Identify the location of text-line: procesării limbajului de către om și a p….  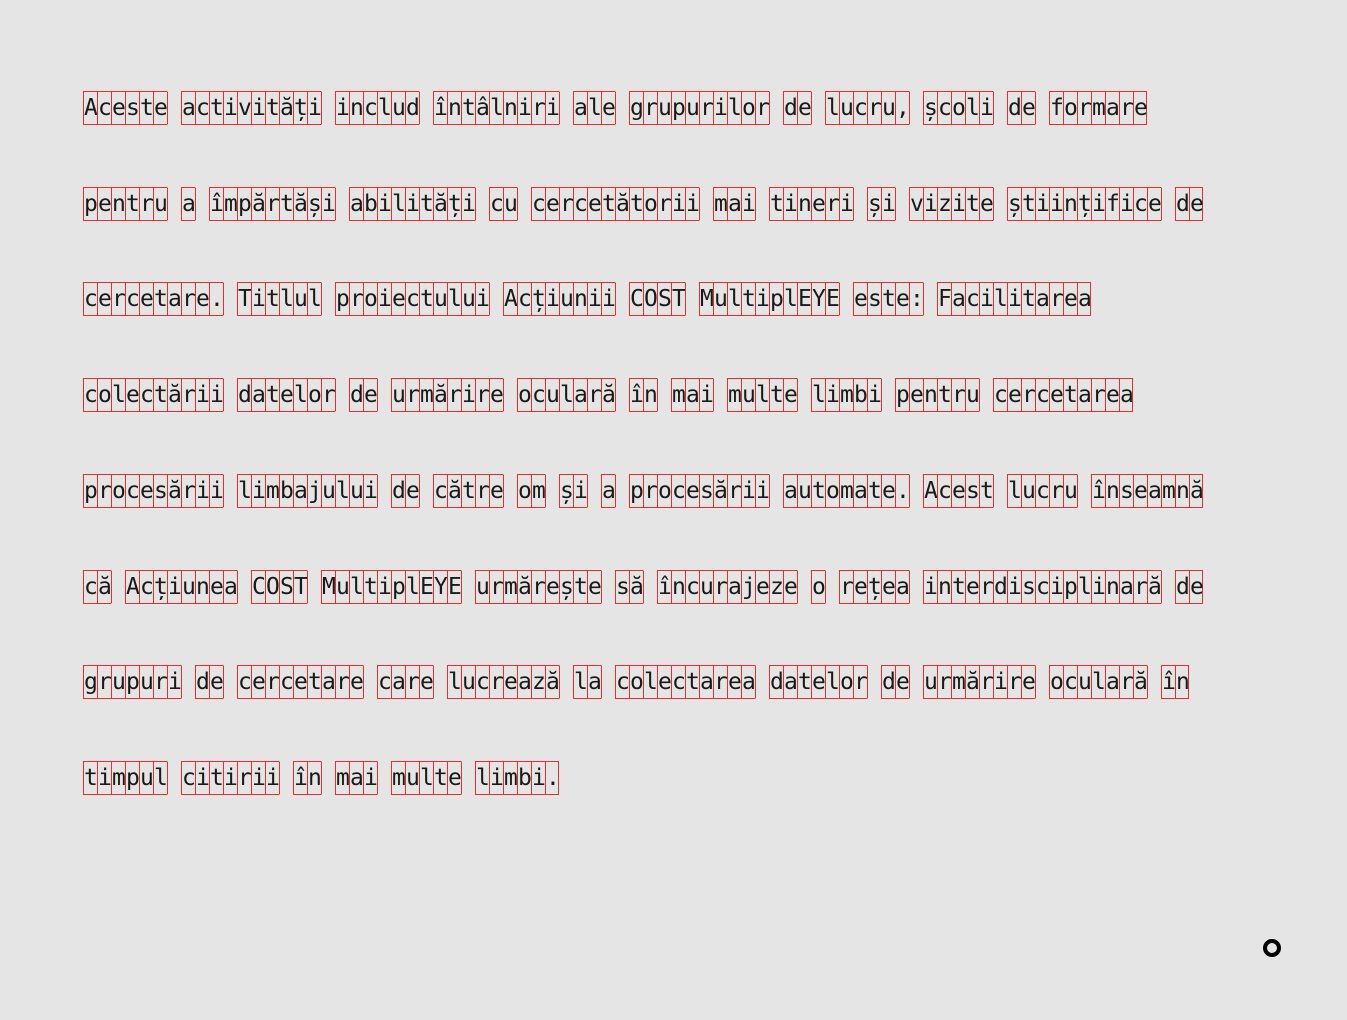
(643, 491).